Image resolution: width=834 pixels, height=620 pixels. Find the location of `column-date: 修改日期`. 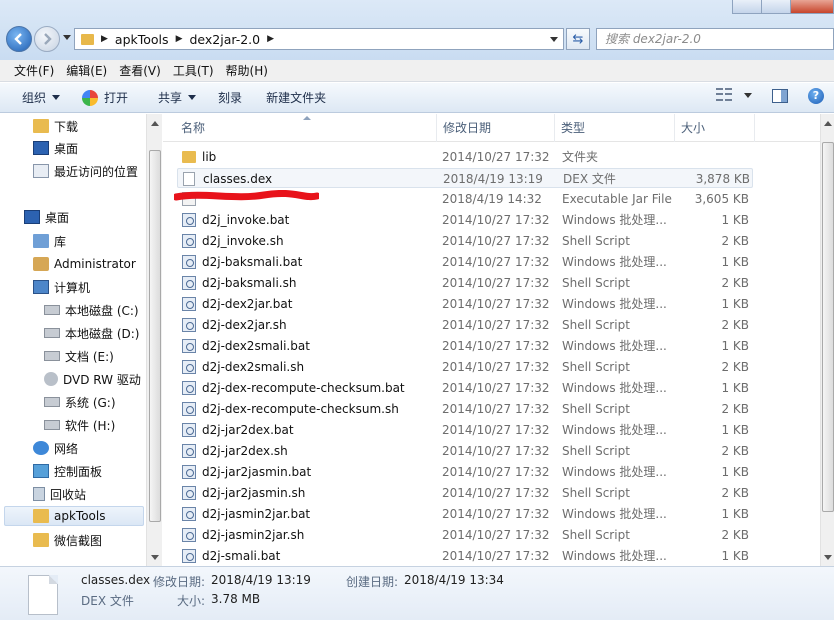

column-date: 修改日期 is located at coordinates (496, 128).